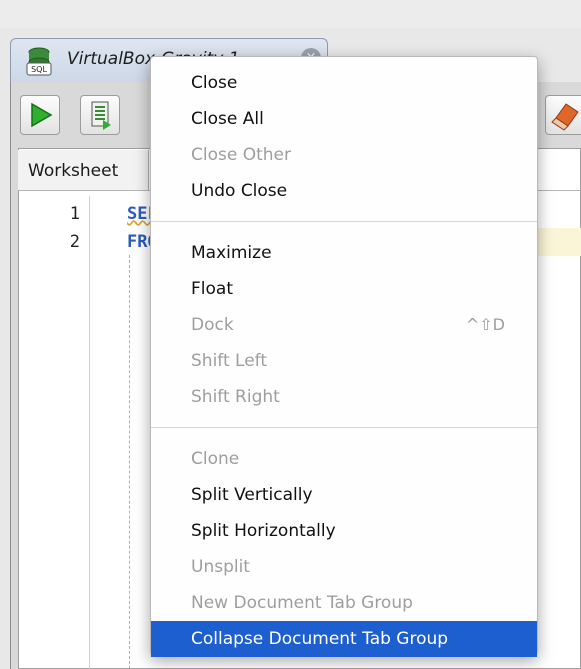  I want to click on tab-worksheet-label: Worksheet, so click(73, 171).